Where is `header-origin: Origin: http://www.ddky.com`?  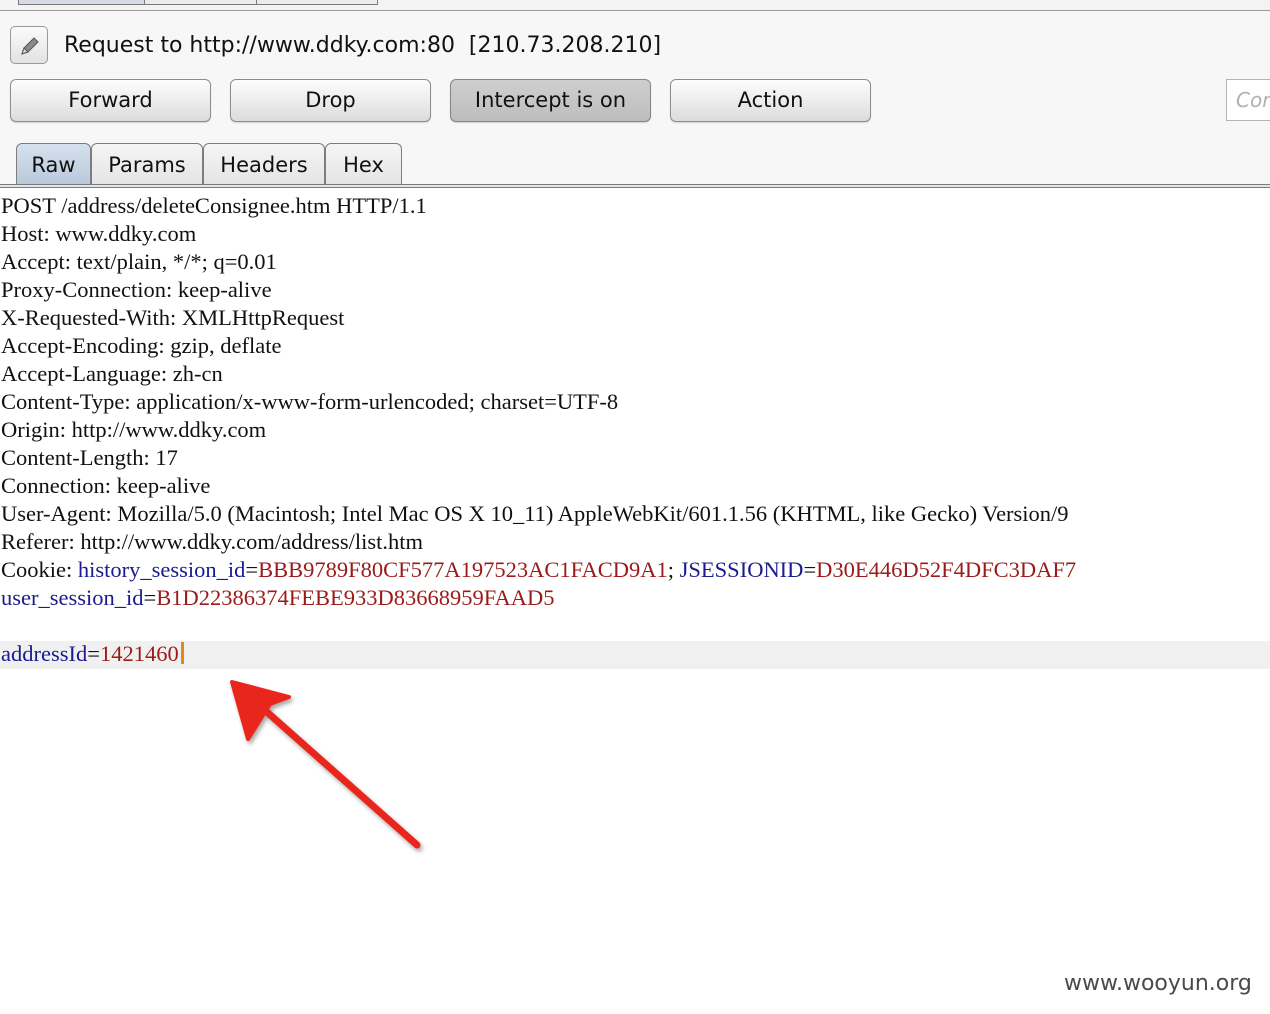 header-origin: Origin: http://www.ddky.com is located at coordinates (134, 429).